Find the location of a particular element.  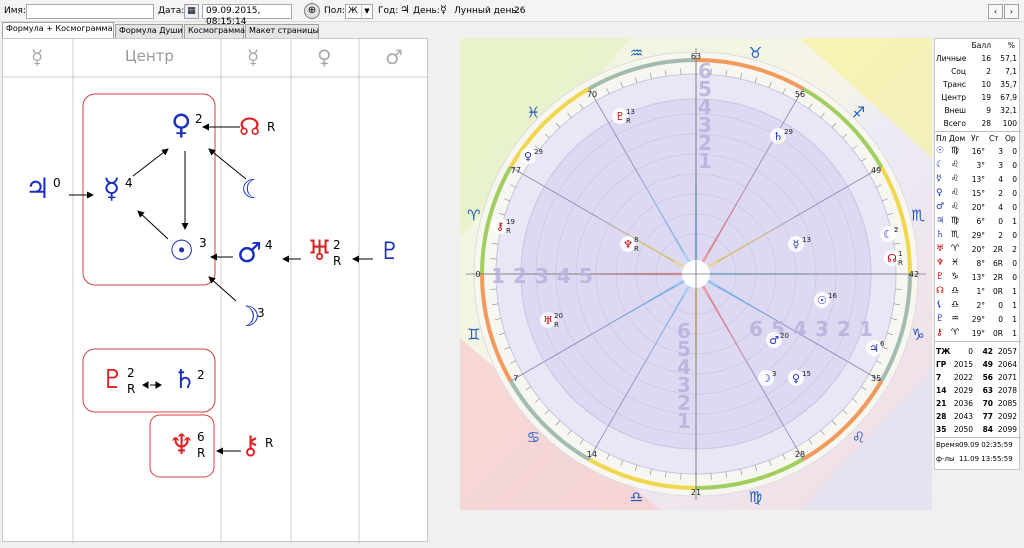

planet-row: ♀ ♌ 15° 2 0 is located at coordinates (978, 193).